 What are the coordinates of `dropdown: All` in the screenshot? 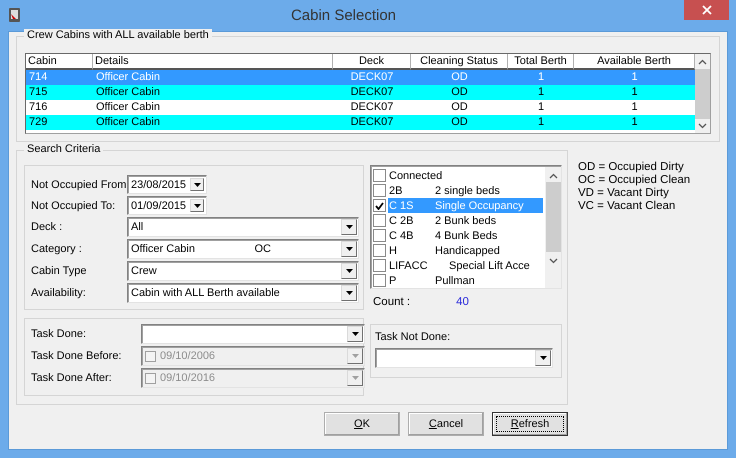 It's located at (243, 227).